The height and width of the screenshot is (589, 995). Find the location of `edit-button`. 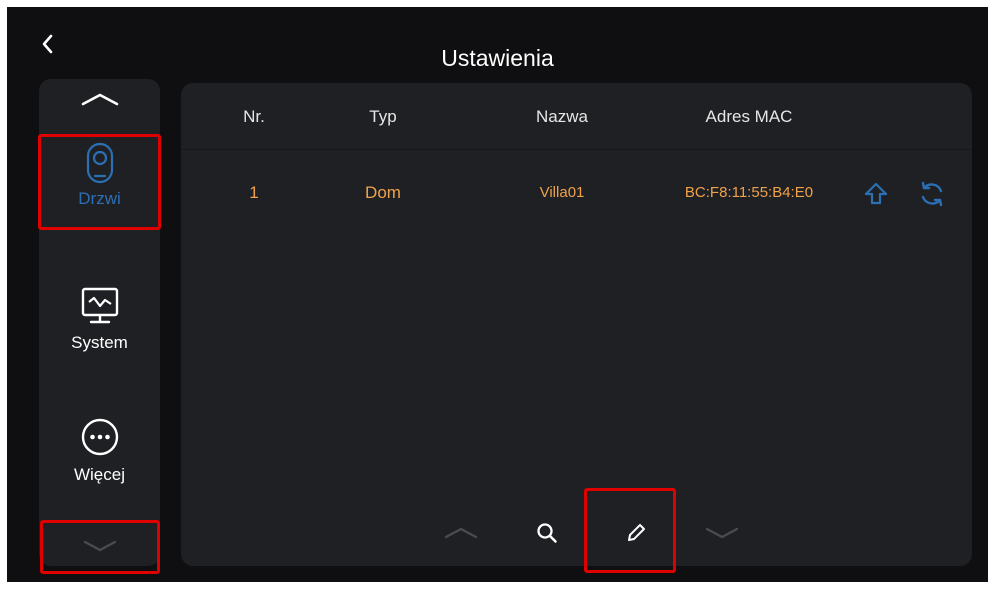

edit-button is located at coordinates (636, 533).